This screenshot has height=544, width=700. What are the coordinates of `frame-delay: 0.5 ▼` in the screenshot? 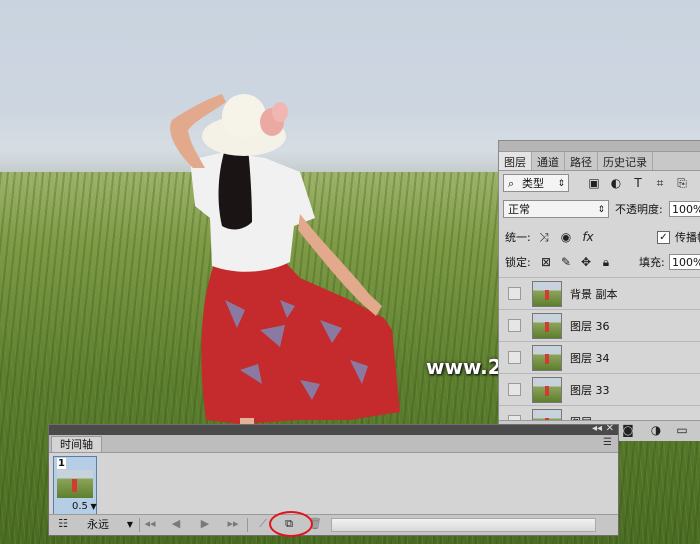 It's located at (84, 506).